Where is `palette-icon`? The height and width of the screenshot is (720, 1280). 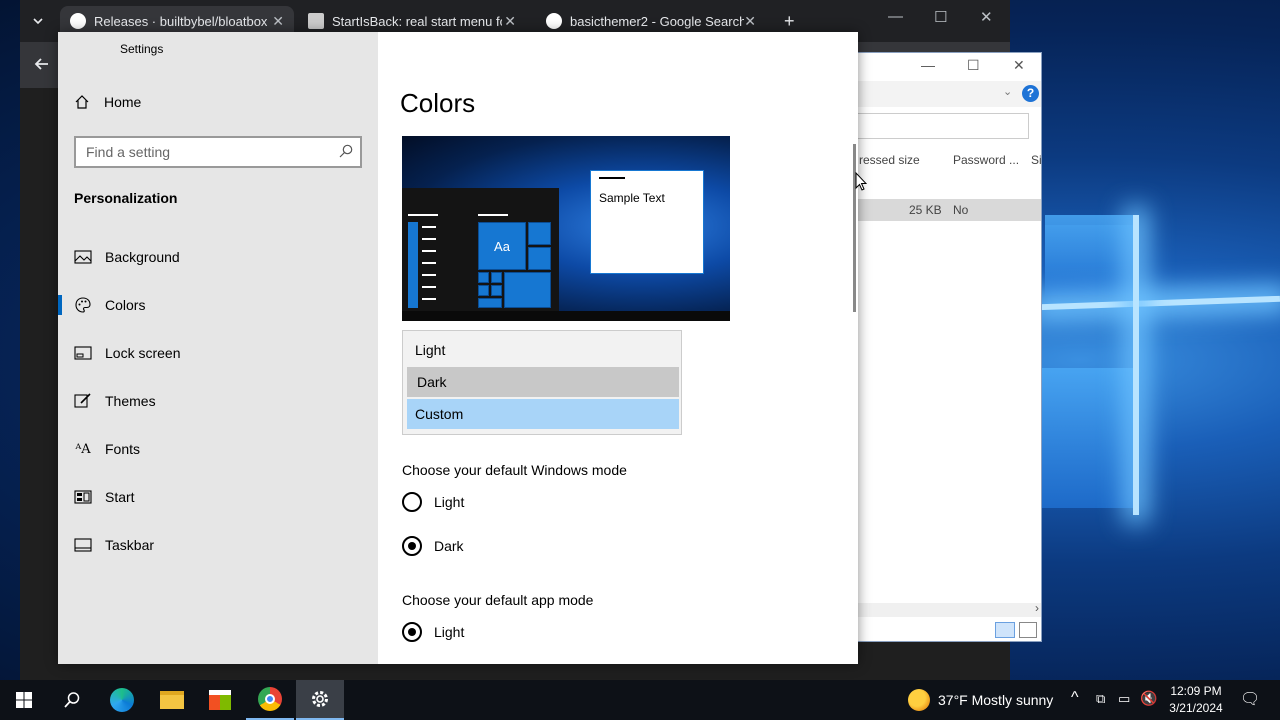
palette-icon is located at coordinates (83, 305).